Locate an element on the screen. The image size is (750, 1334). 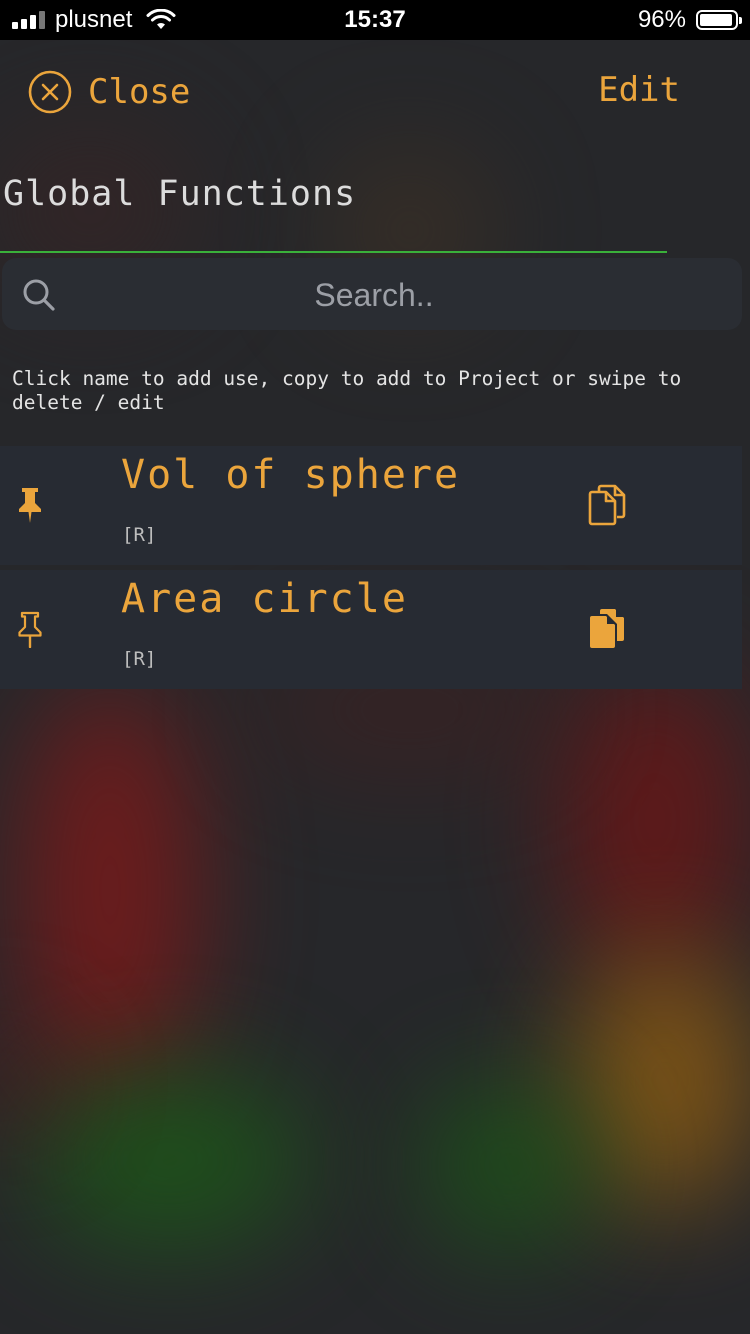
close-label: Close is located at coordinates (139, 92).